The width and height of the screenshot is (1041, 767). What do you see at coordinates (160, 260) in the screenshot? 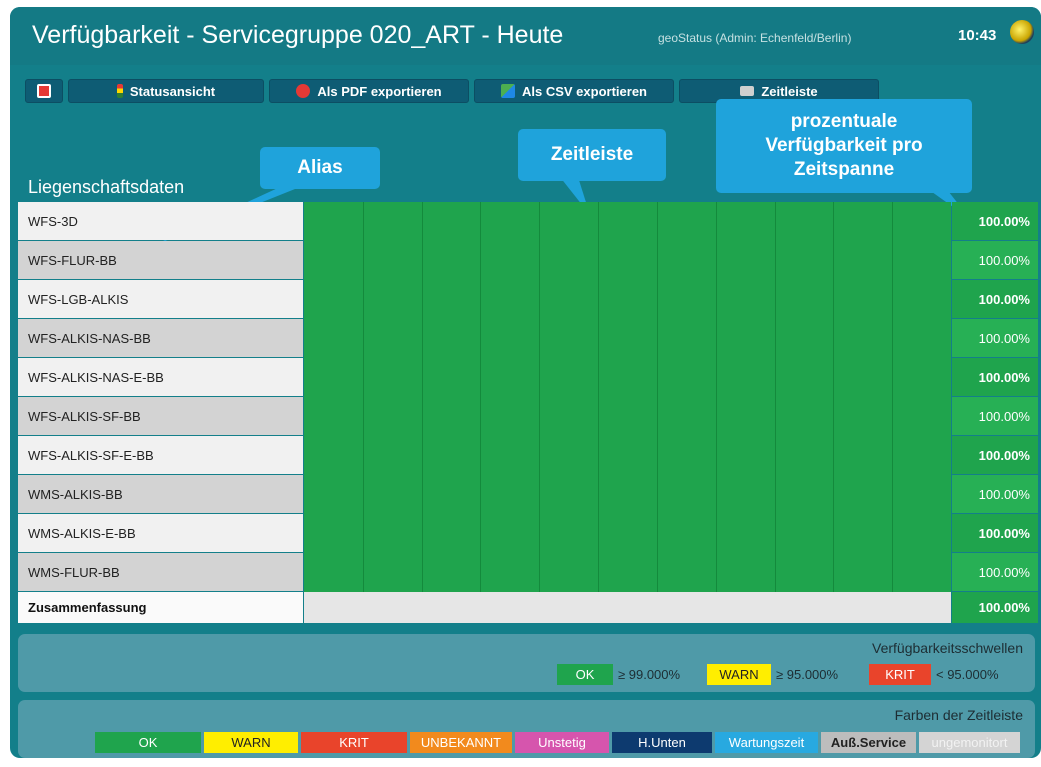
I see `table-row: WFS-FLUR-BB` at bounding box center [160, 260].